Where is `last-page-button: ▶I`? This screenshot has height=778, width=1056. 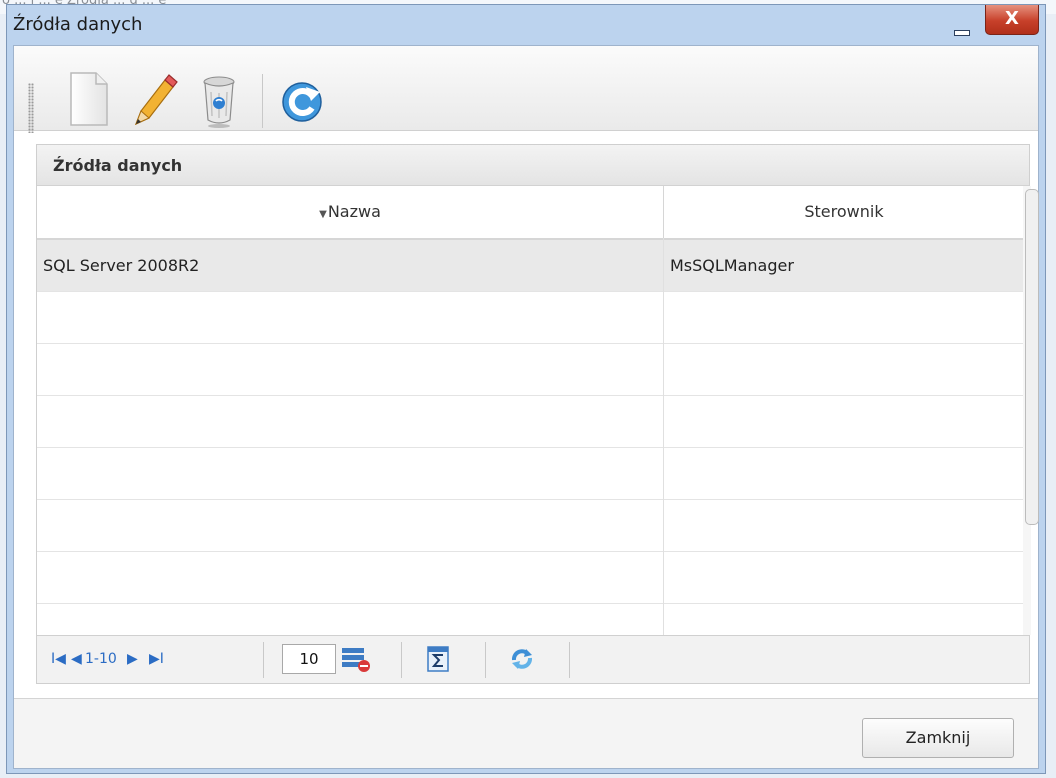
last-page-button: ▶I is located at coordinates (156, 659).